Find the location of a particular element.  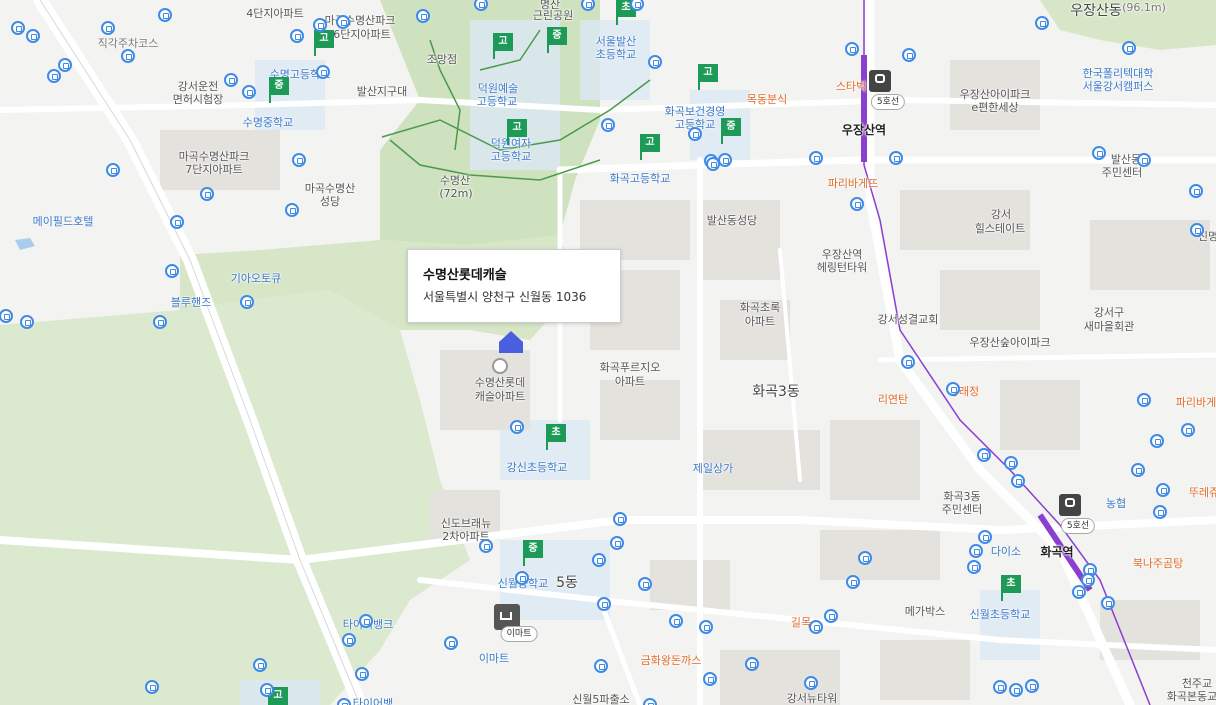

place-info-popup: 수명산롯데캐슬 서울특별시 양천구 신월동 1036 is located at coordinates (514, 286).